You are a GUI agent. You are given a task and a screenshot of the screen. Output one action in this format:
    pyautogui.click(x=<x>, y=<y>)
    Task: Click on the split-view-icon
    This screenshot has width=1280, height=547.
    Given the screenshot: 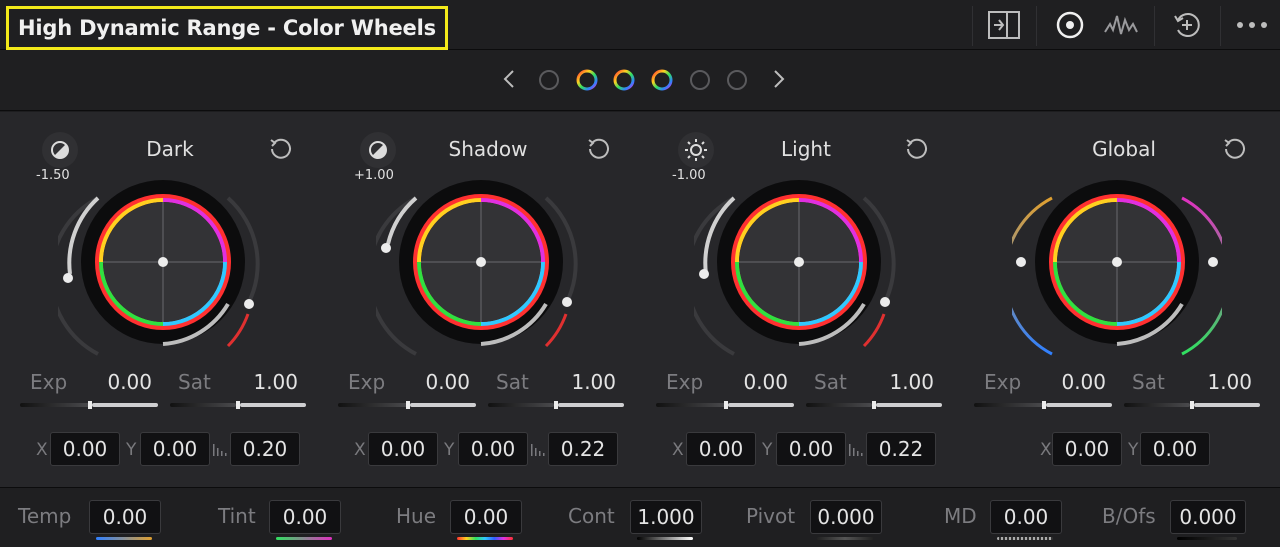 What is the action you would take?
    pyautogui.click(x=1004, y=25)
    